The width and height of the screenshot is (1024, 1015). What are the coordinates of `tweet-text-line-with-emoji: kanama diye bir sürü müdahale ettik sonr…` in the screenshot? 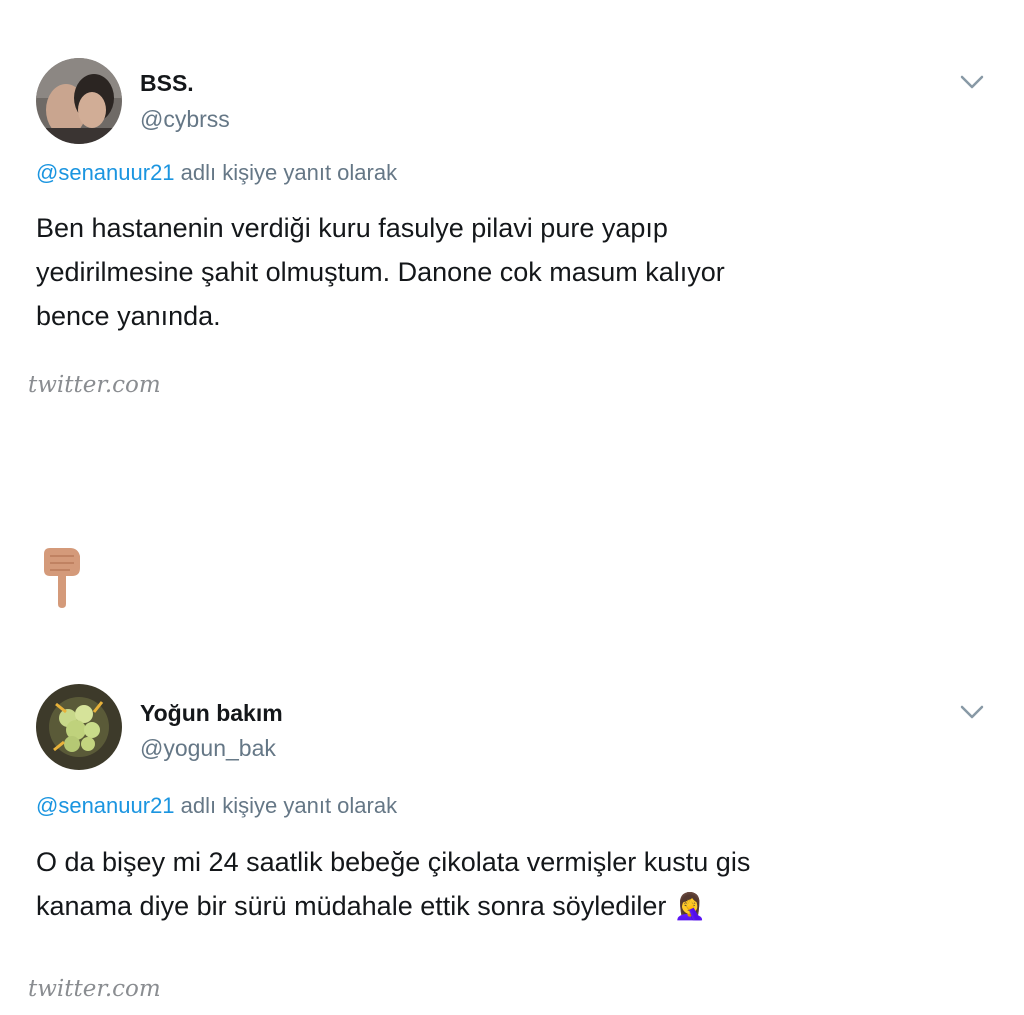 It's located at (516, 906).